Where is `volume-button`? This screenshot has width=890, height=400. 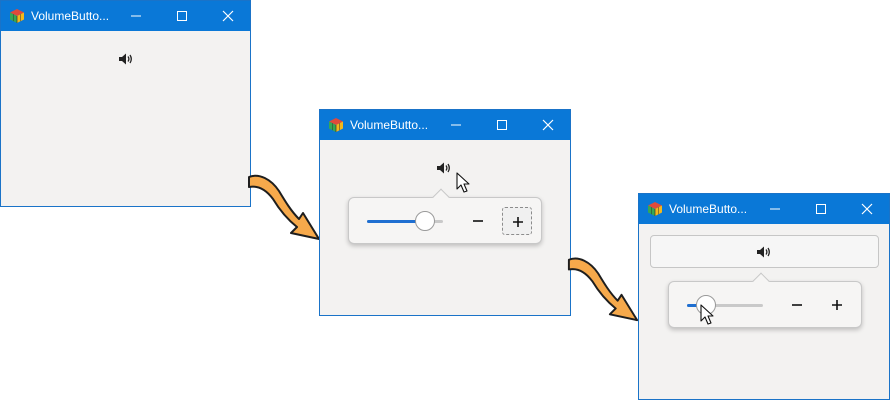
volume-button is located at coordinates (764, 251).